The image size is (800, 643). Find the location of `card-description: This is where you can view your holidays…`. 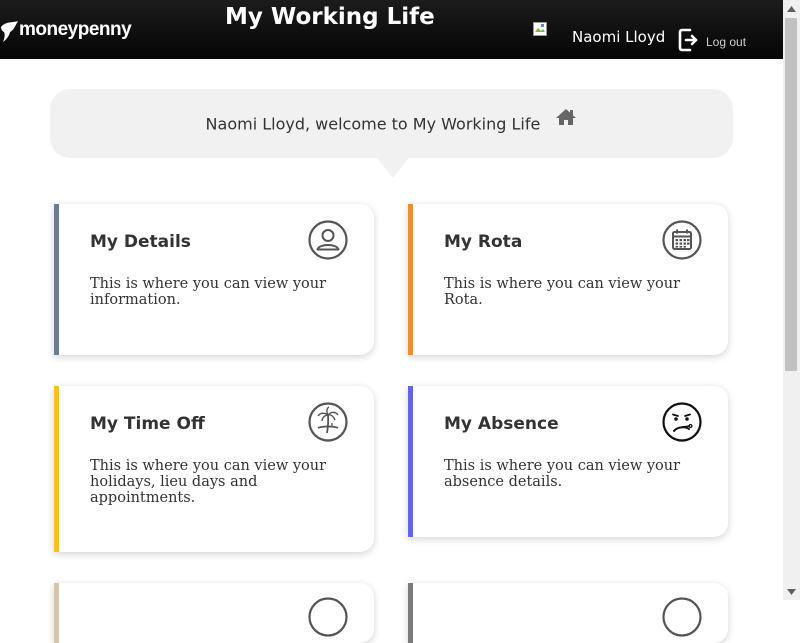

card-description: This is where you can view your holidays… is located at coordinates (208, 482).